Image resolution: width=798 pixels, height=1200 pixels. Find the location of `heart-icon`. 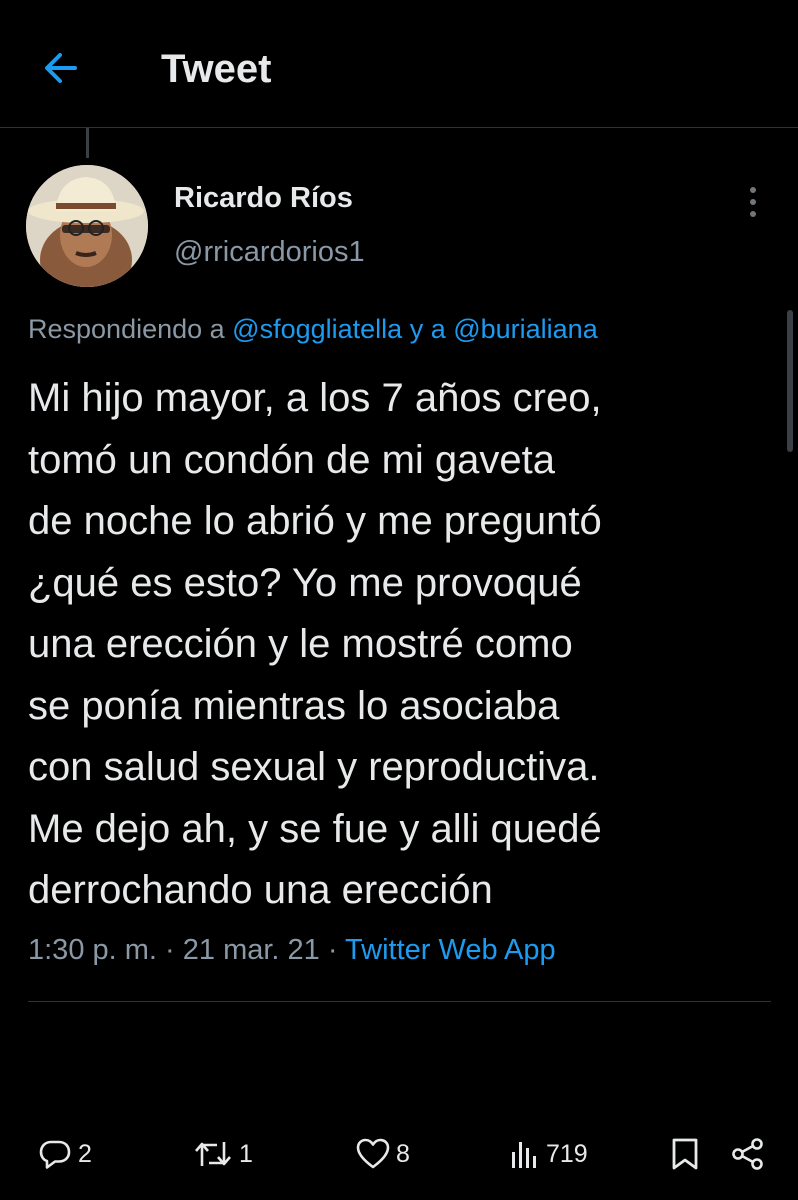

heart-icon is located at coordinates (373, 1153).